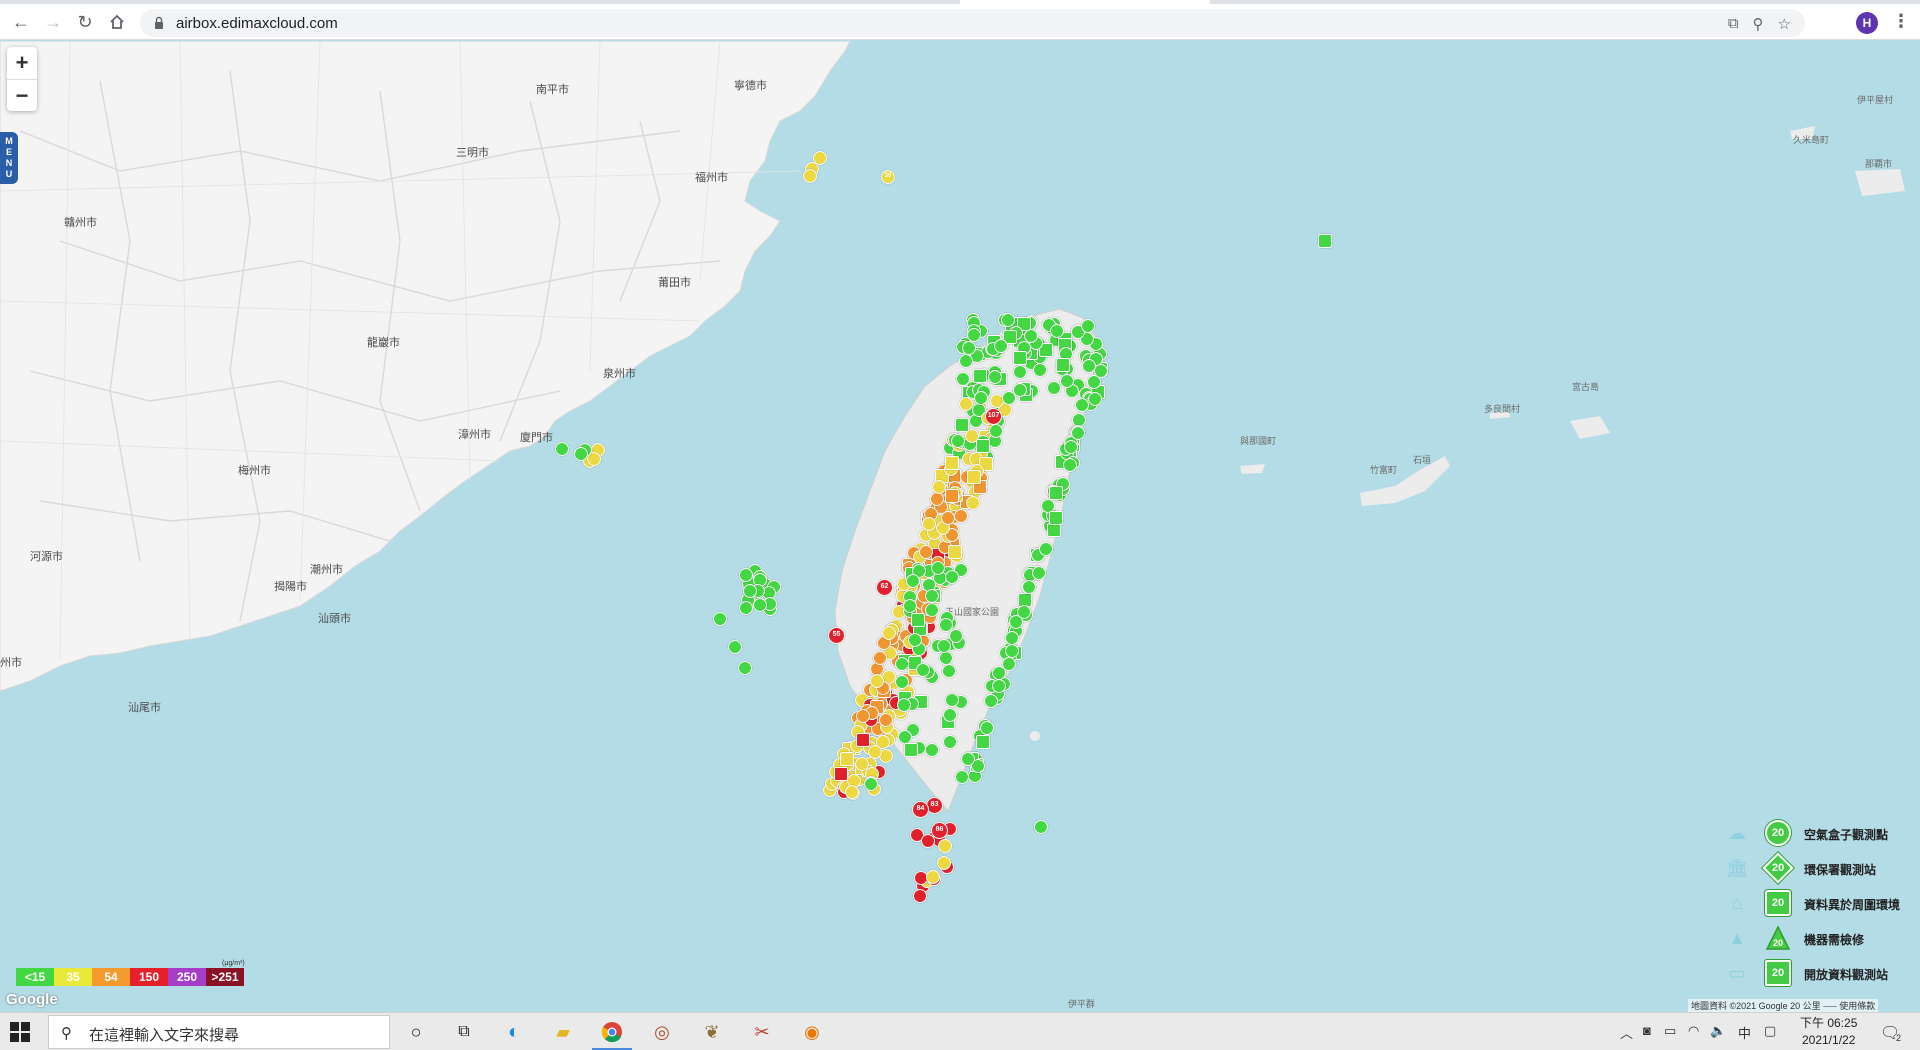 This screenshot has height=1050, width=1920. Describe the element at coordinates (464, 1032) in the screenshot. I see `task-view-icon: ⧉` at that location.